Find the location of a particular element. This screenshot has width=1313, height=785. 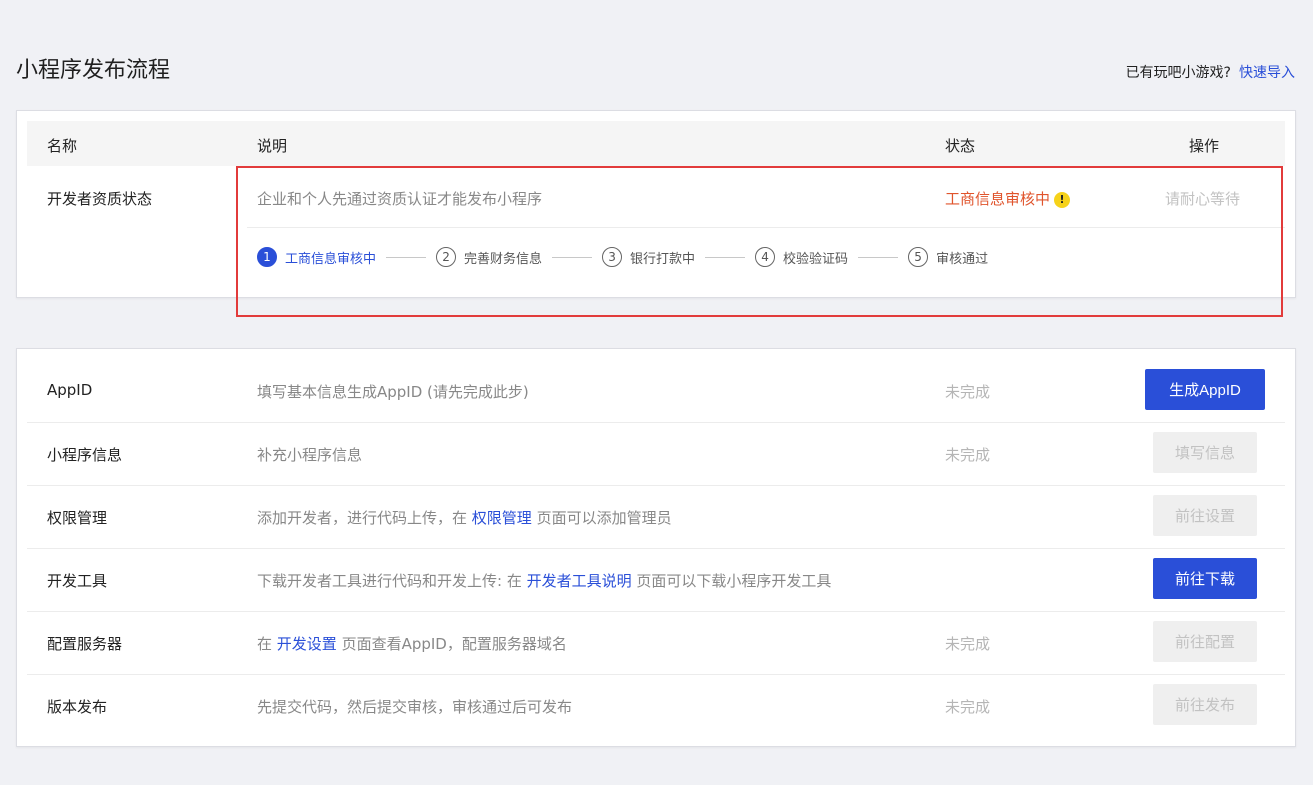

row-desc: 先提交代码，然后提交审核，审核通过后可发布 is located at coordinates (415, 707).